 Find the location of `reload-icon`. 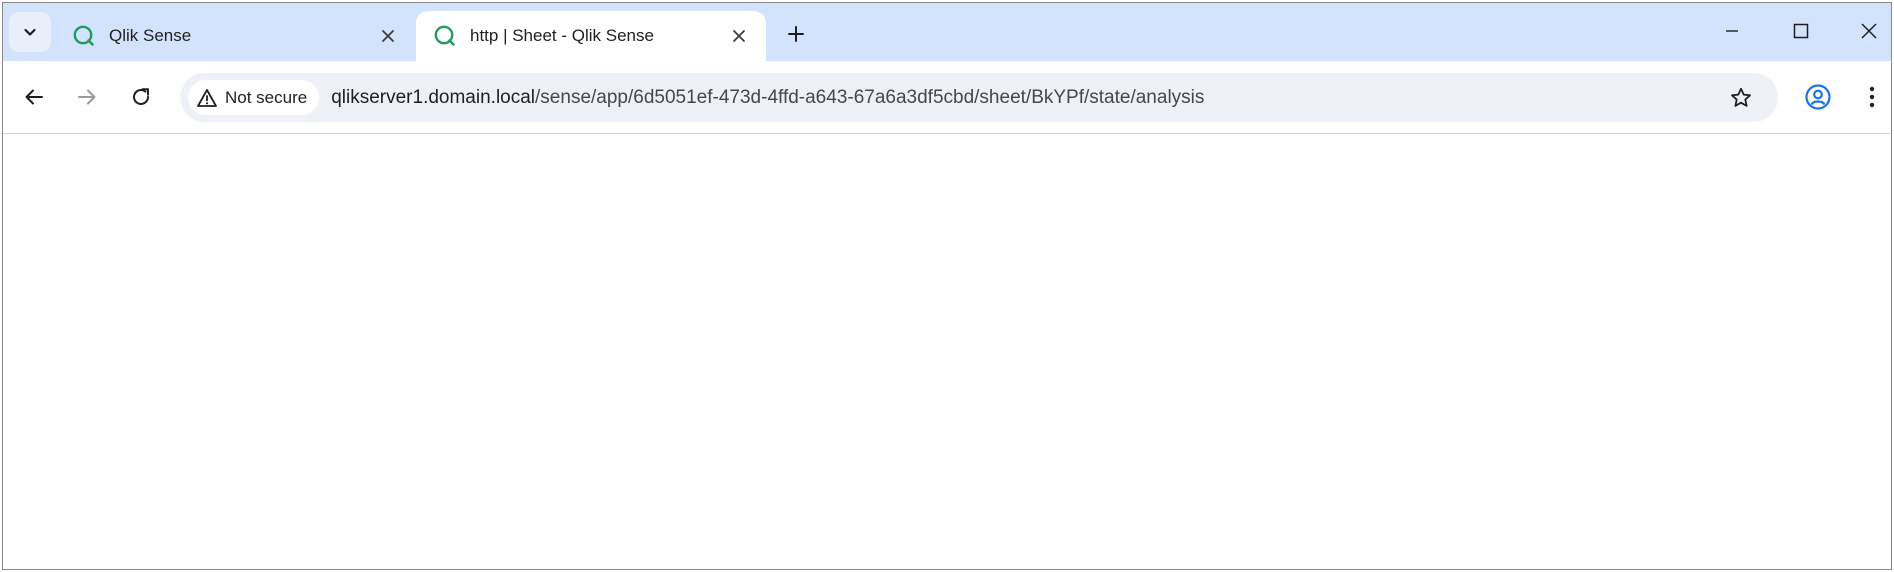

reload-icon is located at coordinates (141, 96).